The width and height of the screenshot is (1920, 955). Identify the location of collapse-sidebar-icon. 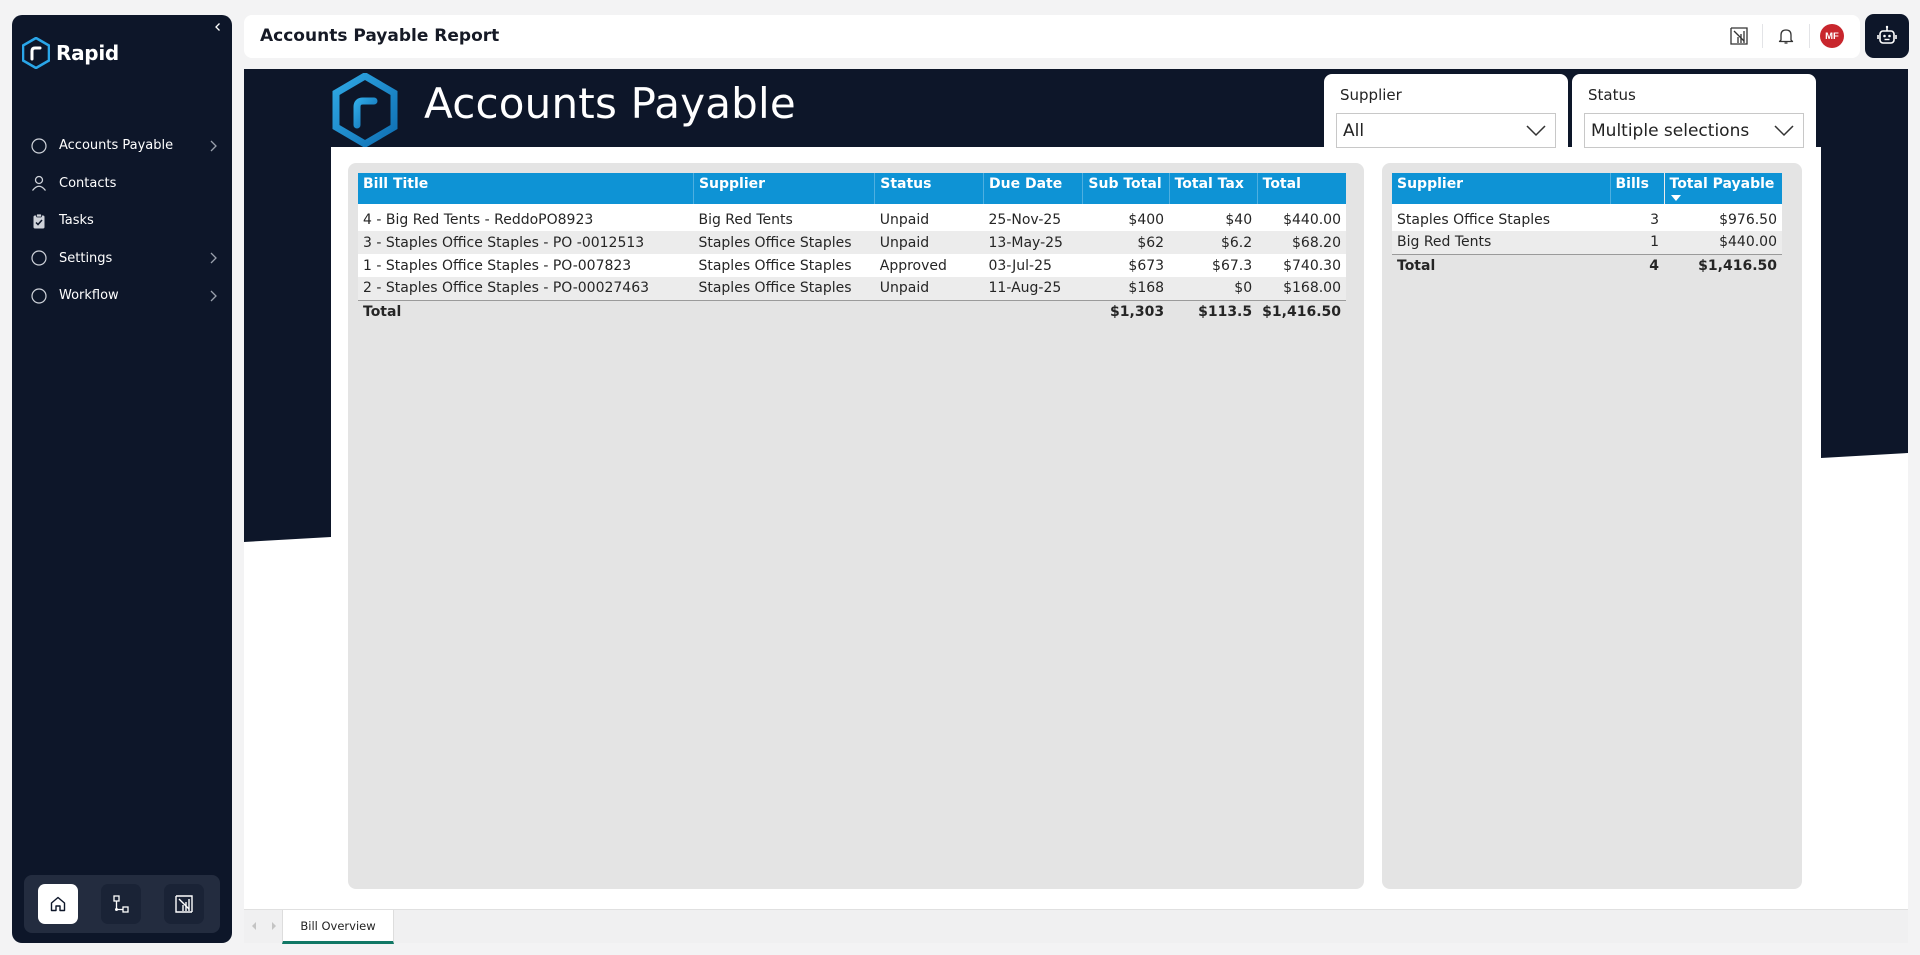
(218, 27).